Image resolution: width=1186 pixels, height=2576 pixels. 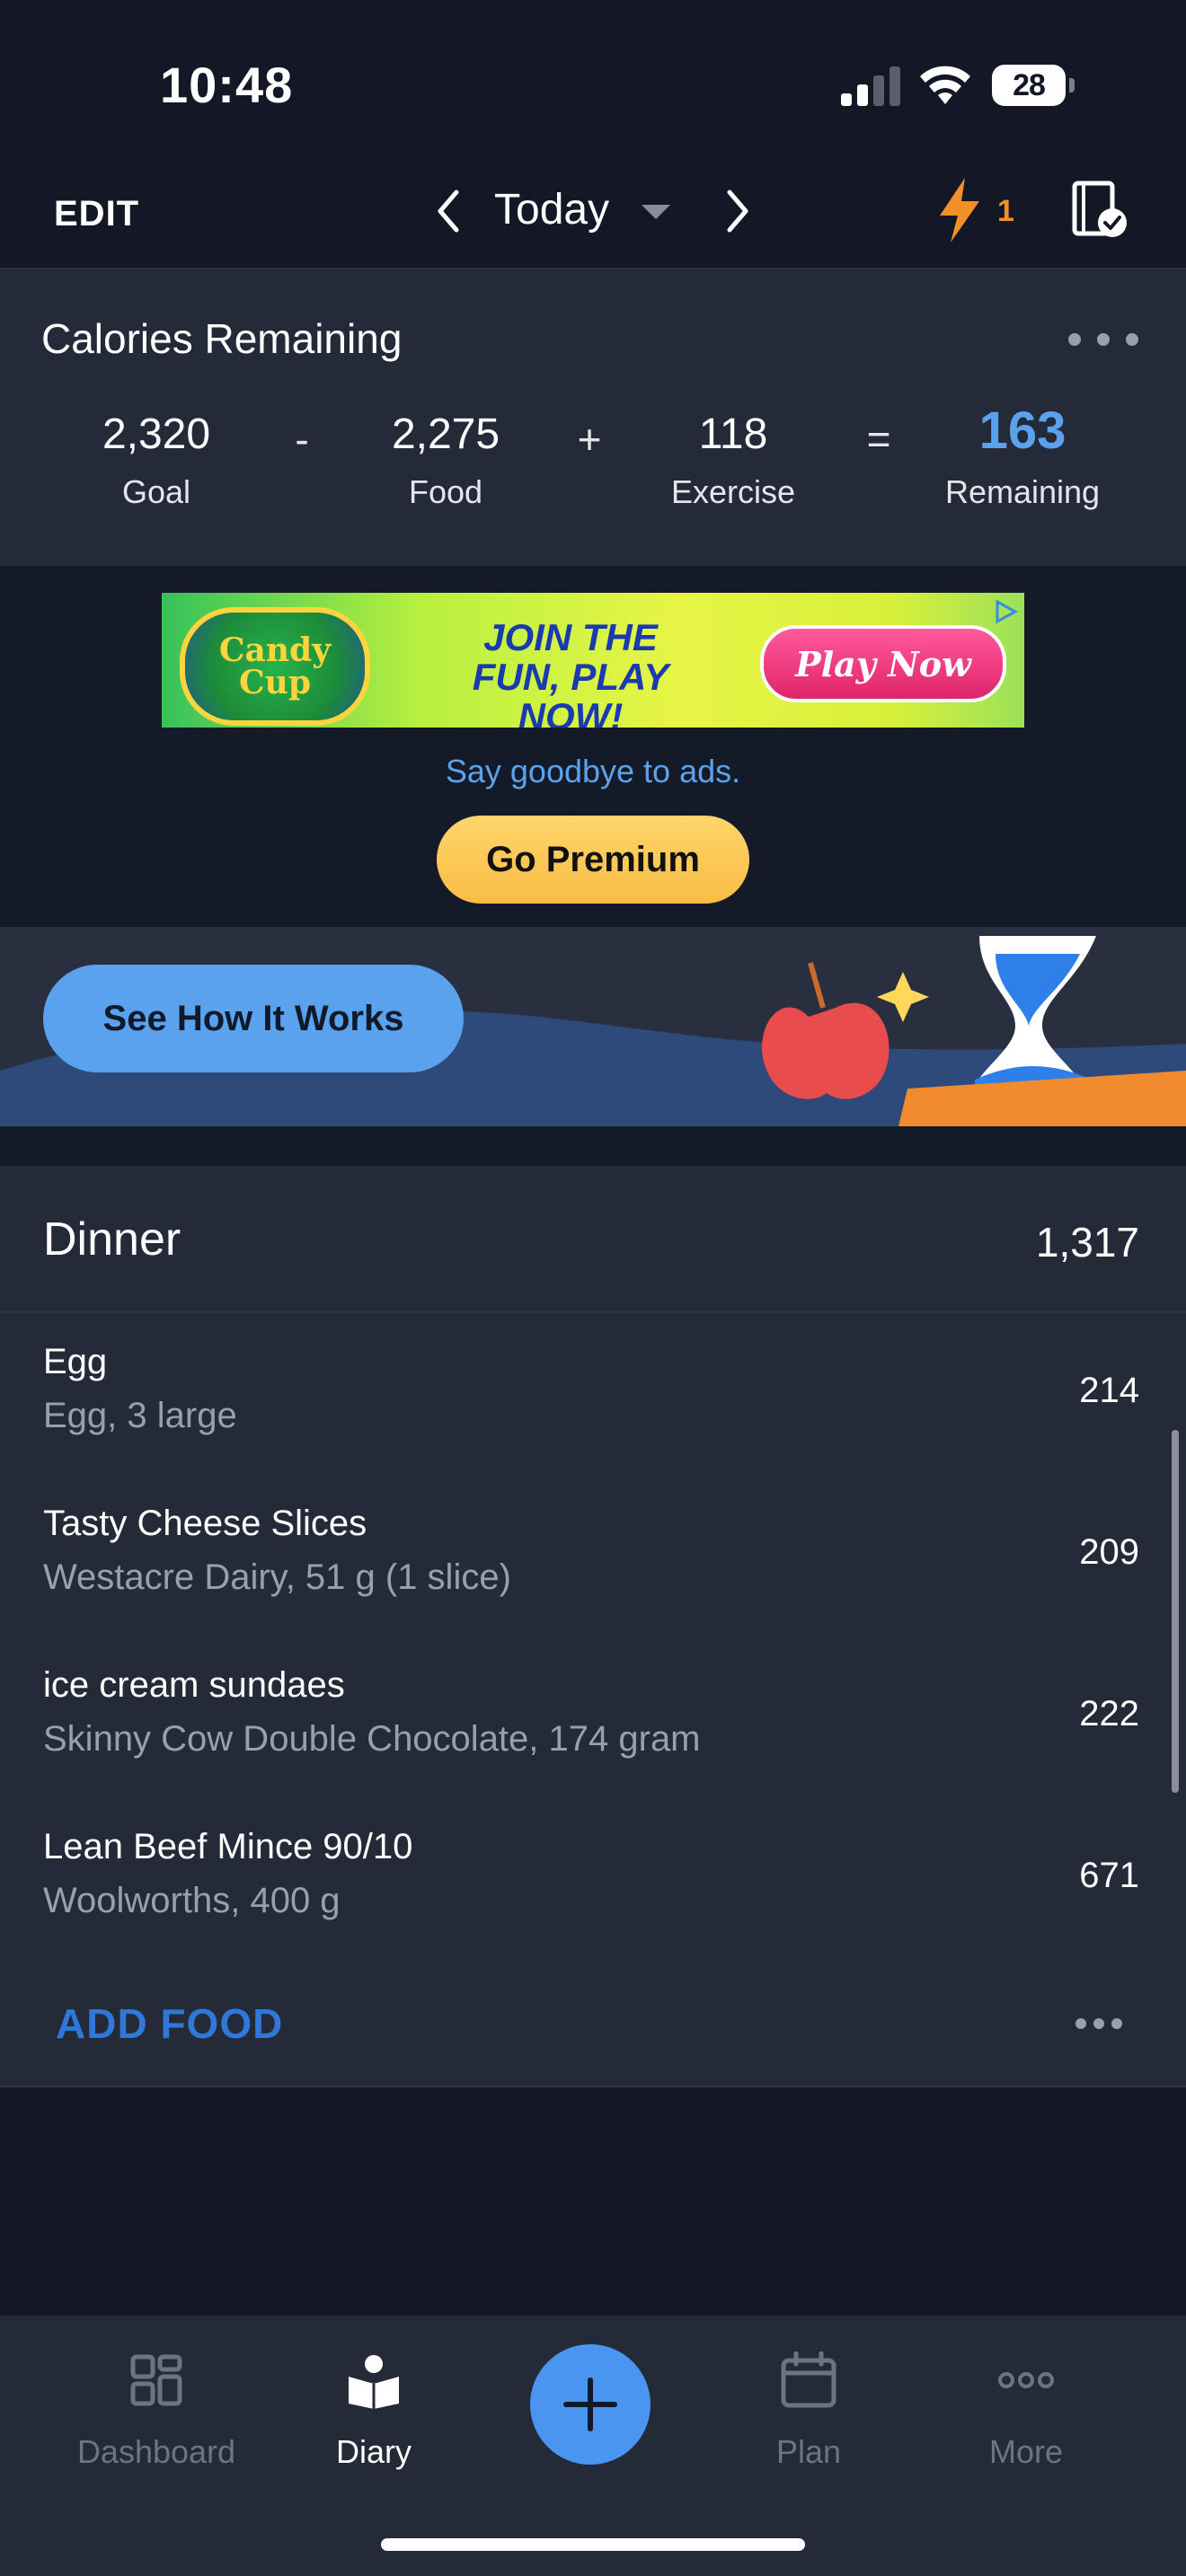 I want to click on exercise-column: 118 Exercise, so click(x=733, y=460).